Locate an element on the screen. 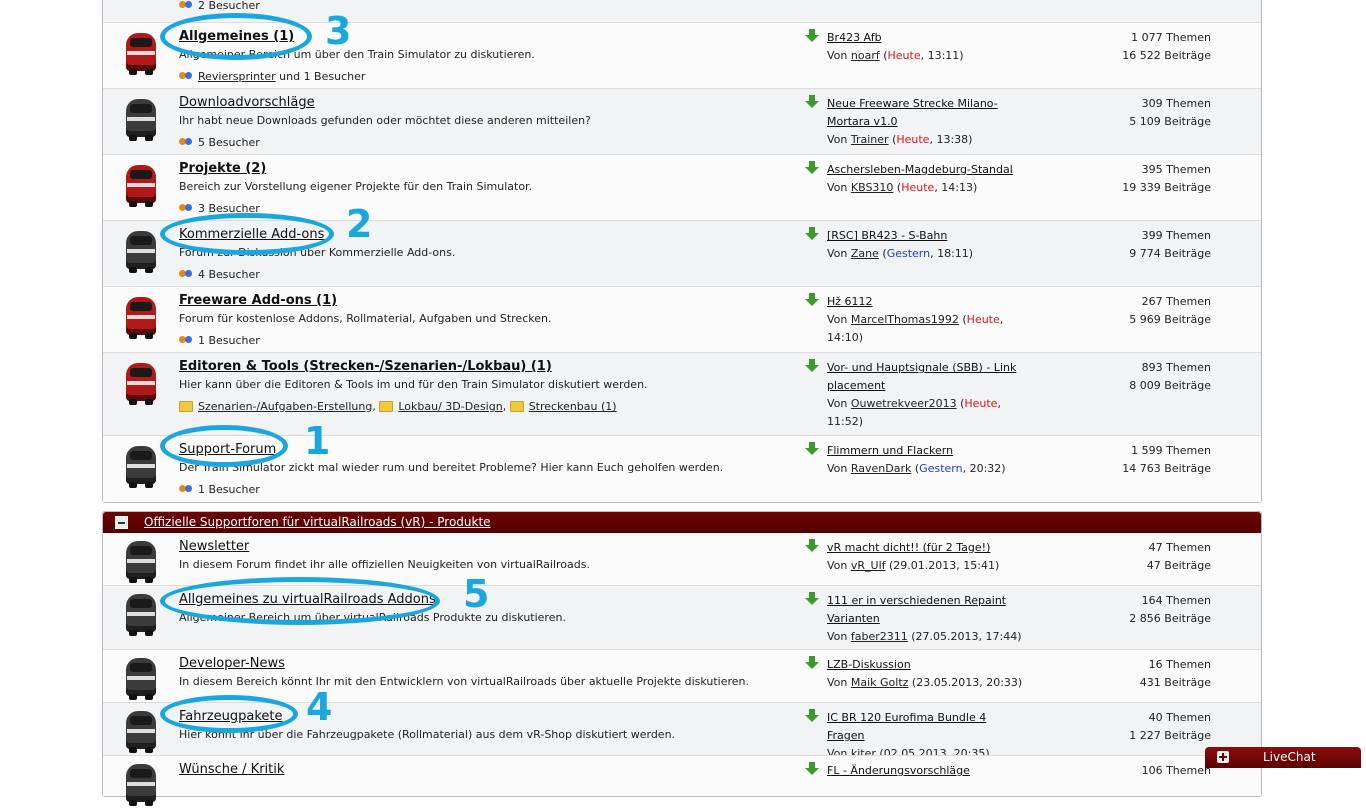  forum-stats: 106 Themen is located at coordinates (1176, 770).